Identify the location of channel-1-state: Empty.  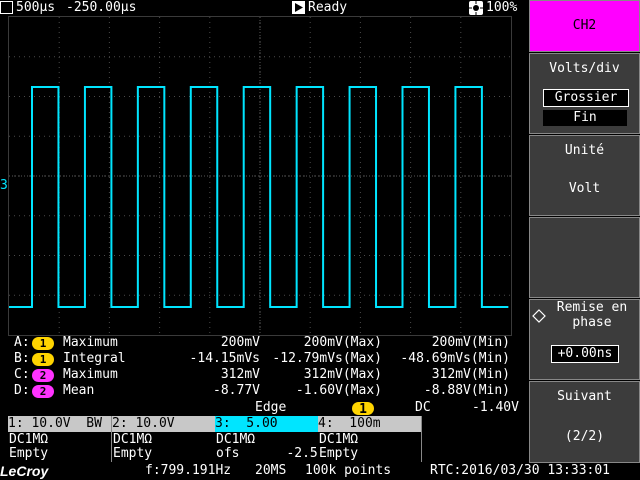
(29, 453).